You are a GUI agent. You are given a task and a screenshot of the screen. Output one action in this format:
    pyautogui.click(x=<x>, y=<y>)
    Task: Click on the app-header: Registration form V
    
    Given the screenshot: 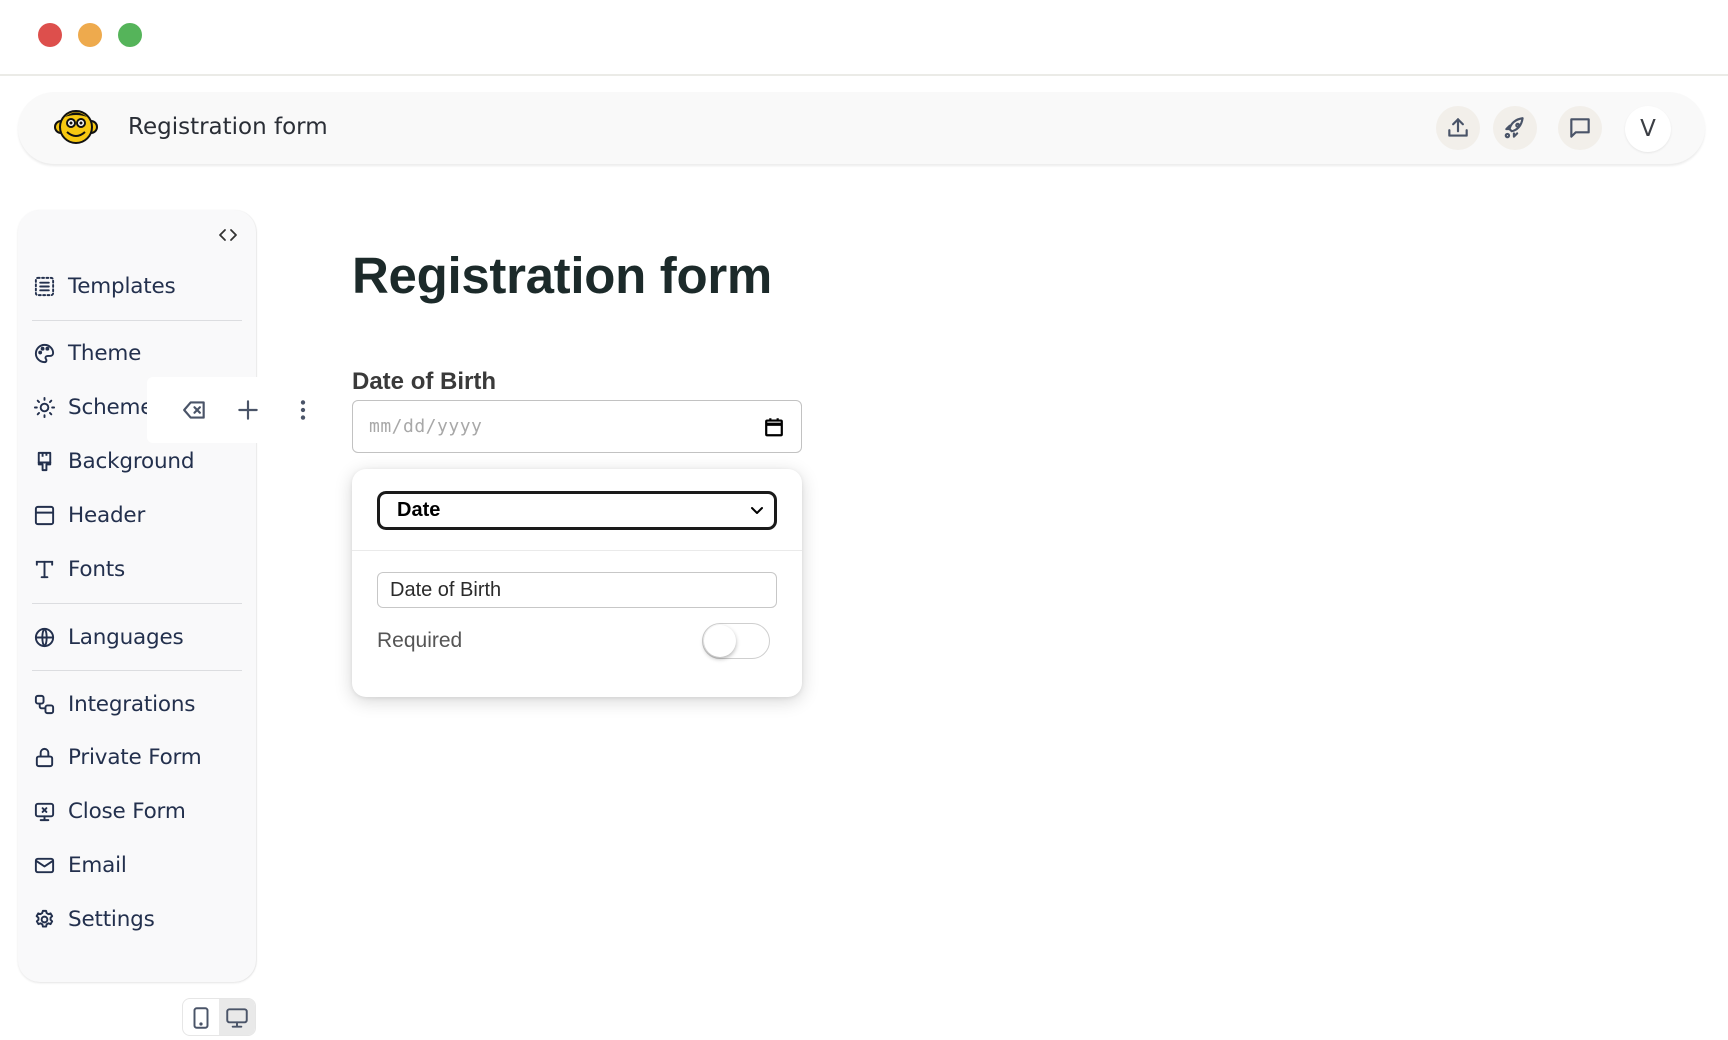 What is the action you would take?
    pyautogui.click(x=861, y=128)
    